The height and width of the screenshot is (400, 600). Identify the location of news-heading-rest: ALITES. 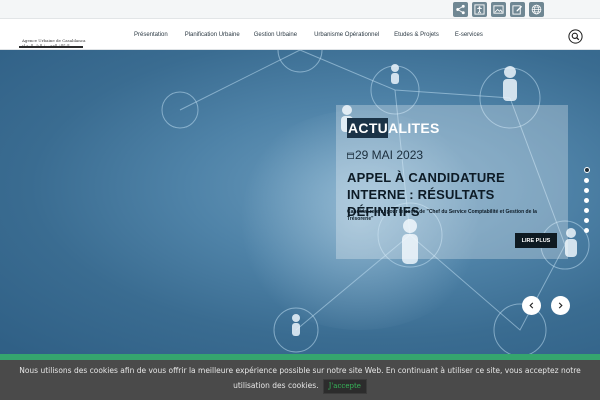
(414, 128).